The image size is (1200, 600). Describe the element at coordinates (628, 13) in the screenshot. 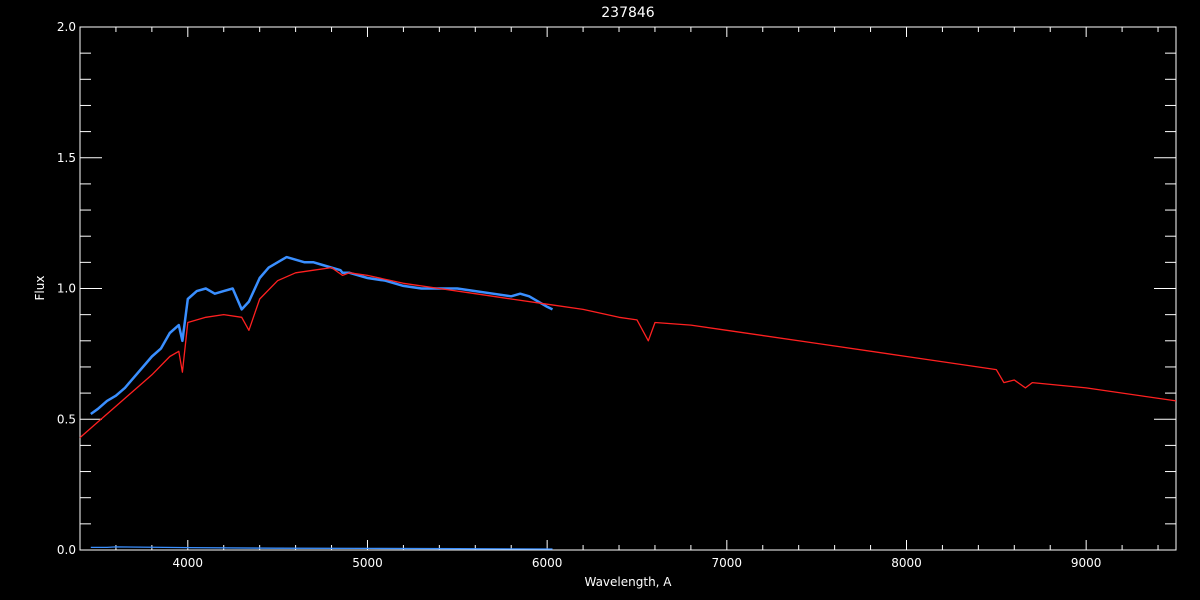

I see `chart-title: 237846` at that location.